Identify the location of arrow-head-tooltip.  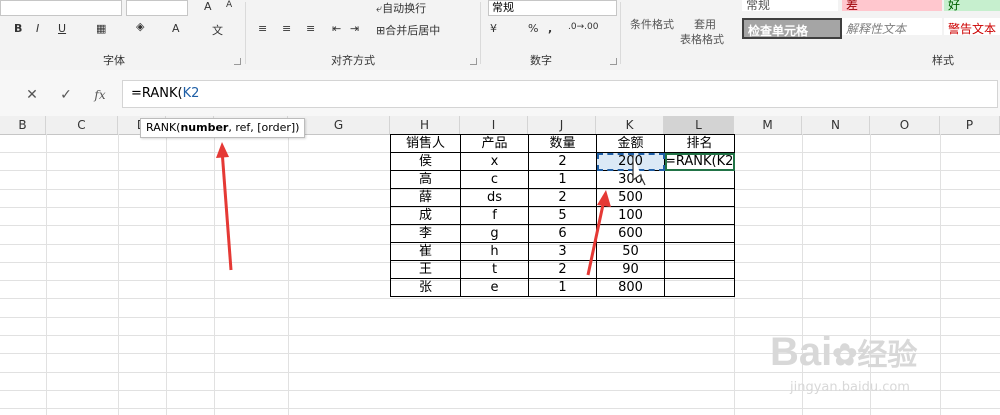
(222, 150).